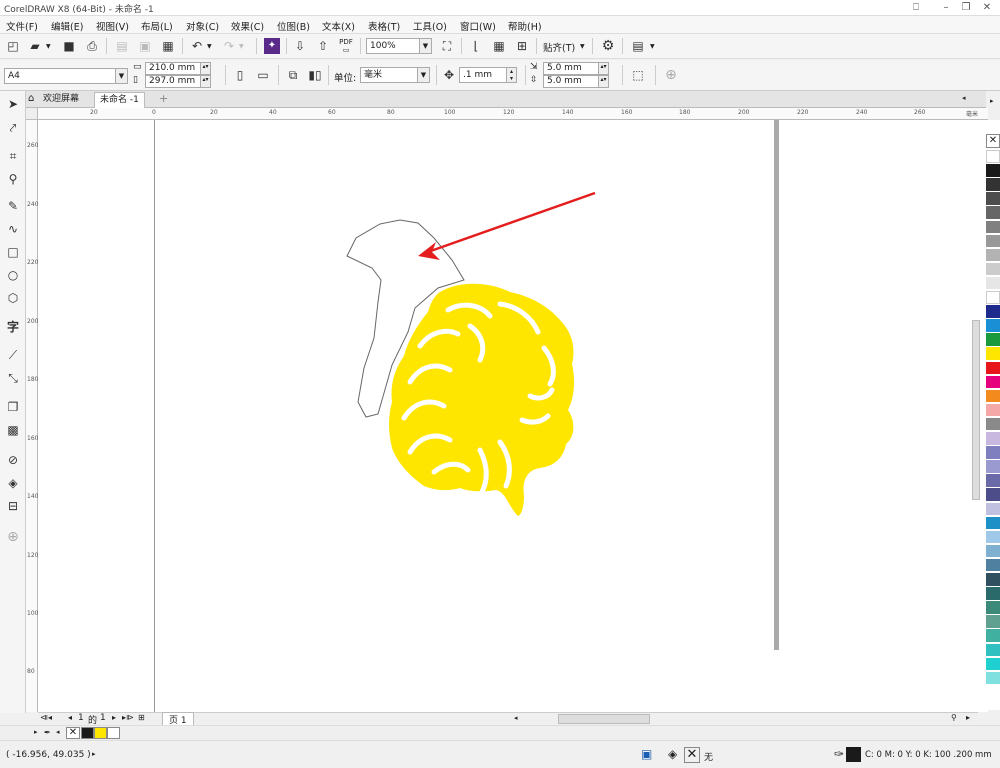 Image resolution: width=1000 pixels, height=768 pixels. What do you see at coordinates (976, 410) in the screenshot?
I see `vertical-scrollbar-thumb` at bounding box center [976, 410].